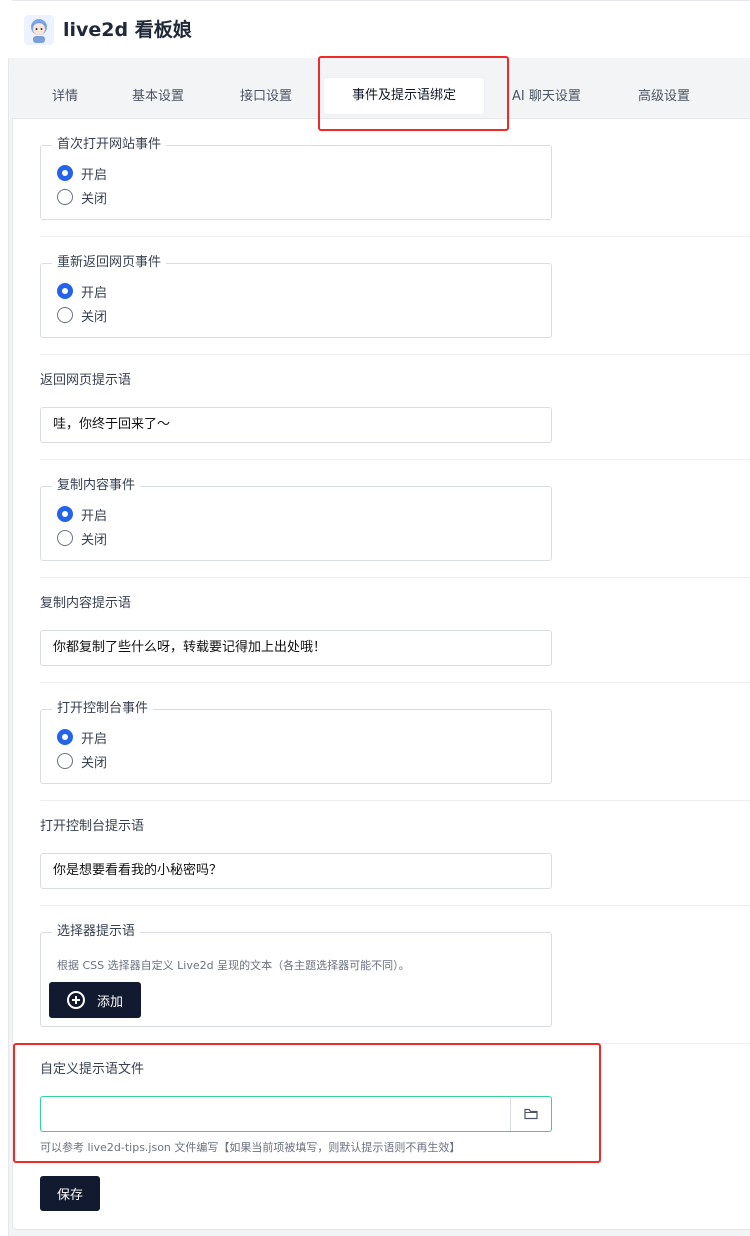 The width and height of the screenshot is (750, 1236). Describe the element at coordinates (664, 97) in the screenshot. I see `tab-advanced-settings: 高级设置` at that location.